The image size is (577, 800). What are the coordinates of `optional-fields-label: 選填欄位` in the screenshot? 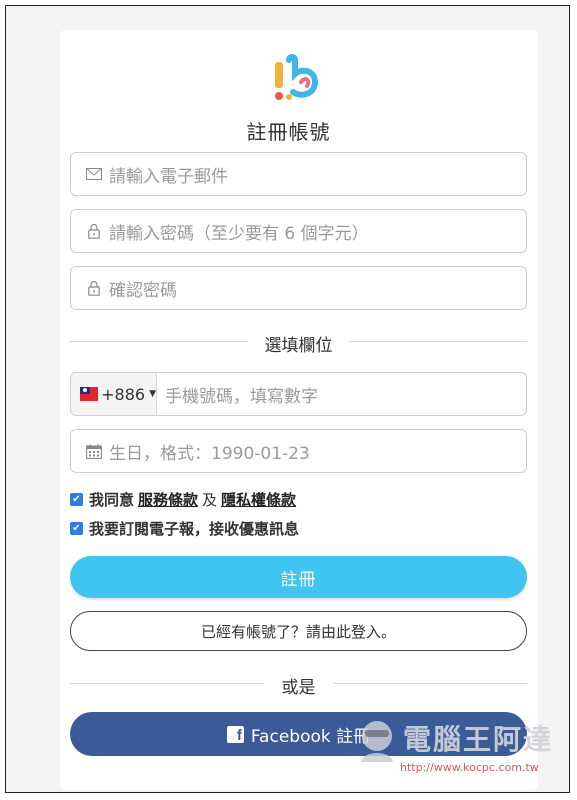 It's located at (298, 346).